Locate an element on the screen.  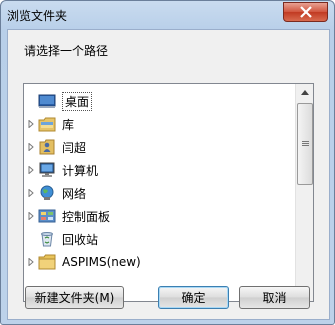
close-icon is located at coordinates (305, 12).